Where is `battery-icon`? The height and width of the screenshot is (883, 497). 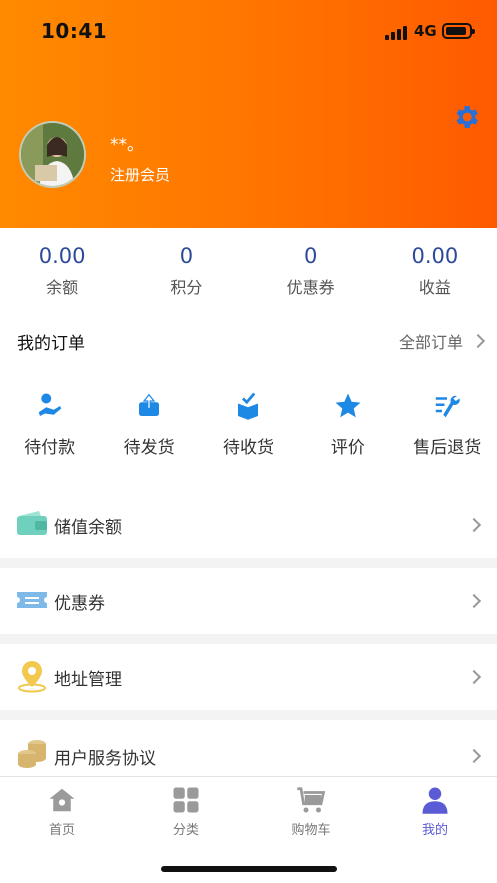
battery-icon is located at coordinates (458, 31).